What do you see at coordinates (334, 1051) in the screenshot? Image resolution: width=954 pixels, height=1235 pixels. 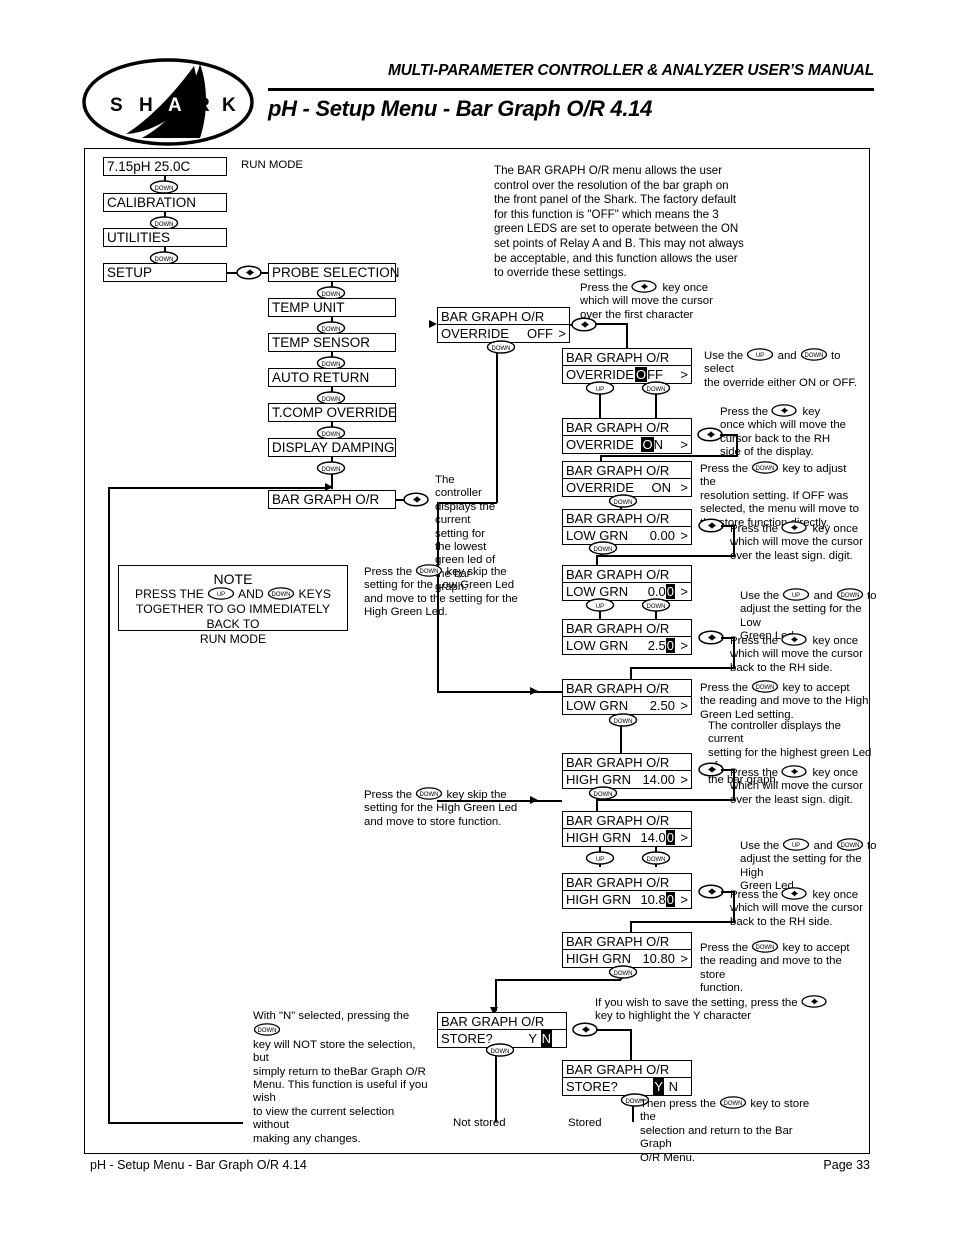 I see `txt: key will NOT store the selection, but` at bounding box center [334, 1051].